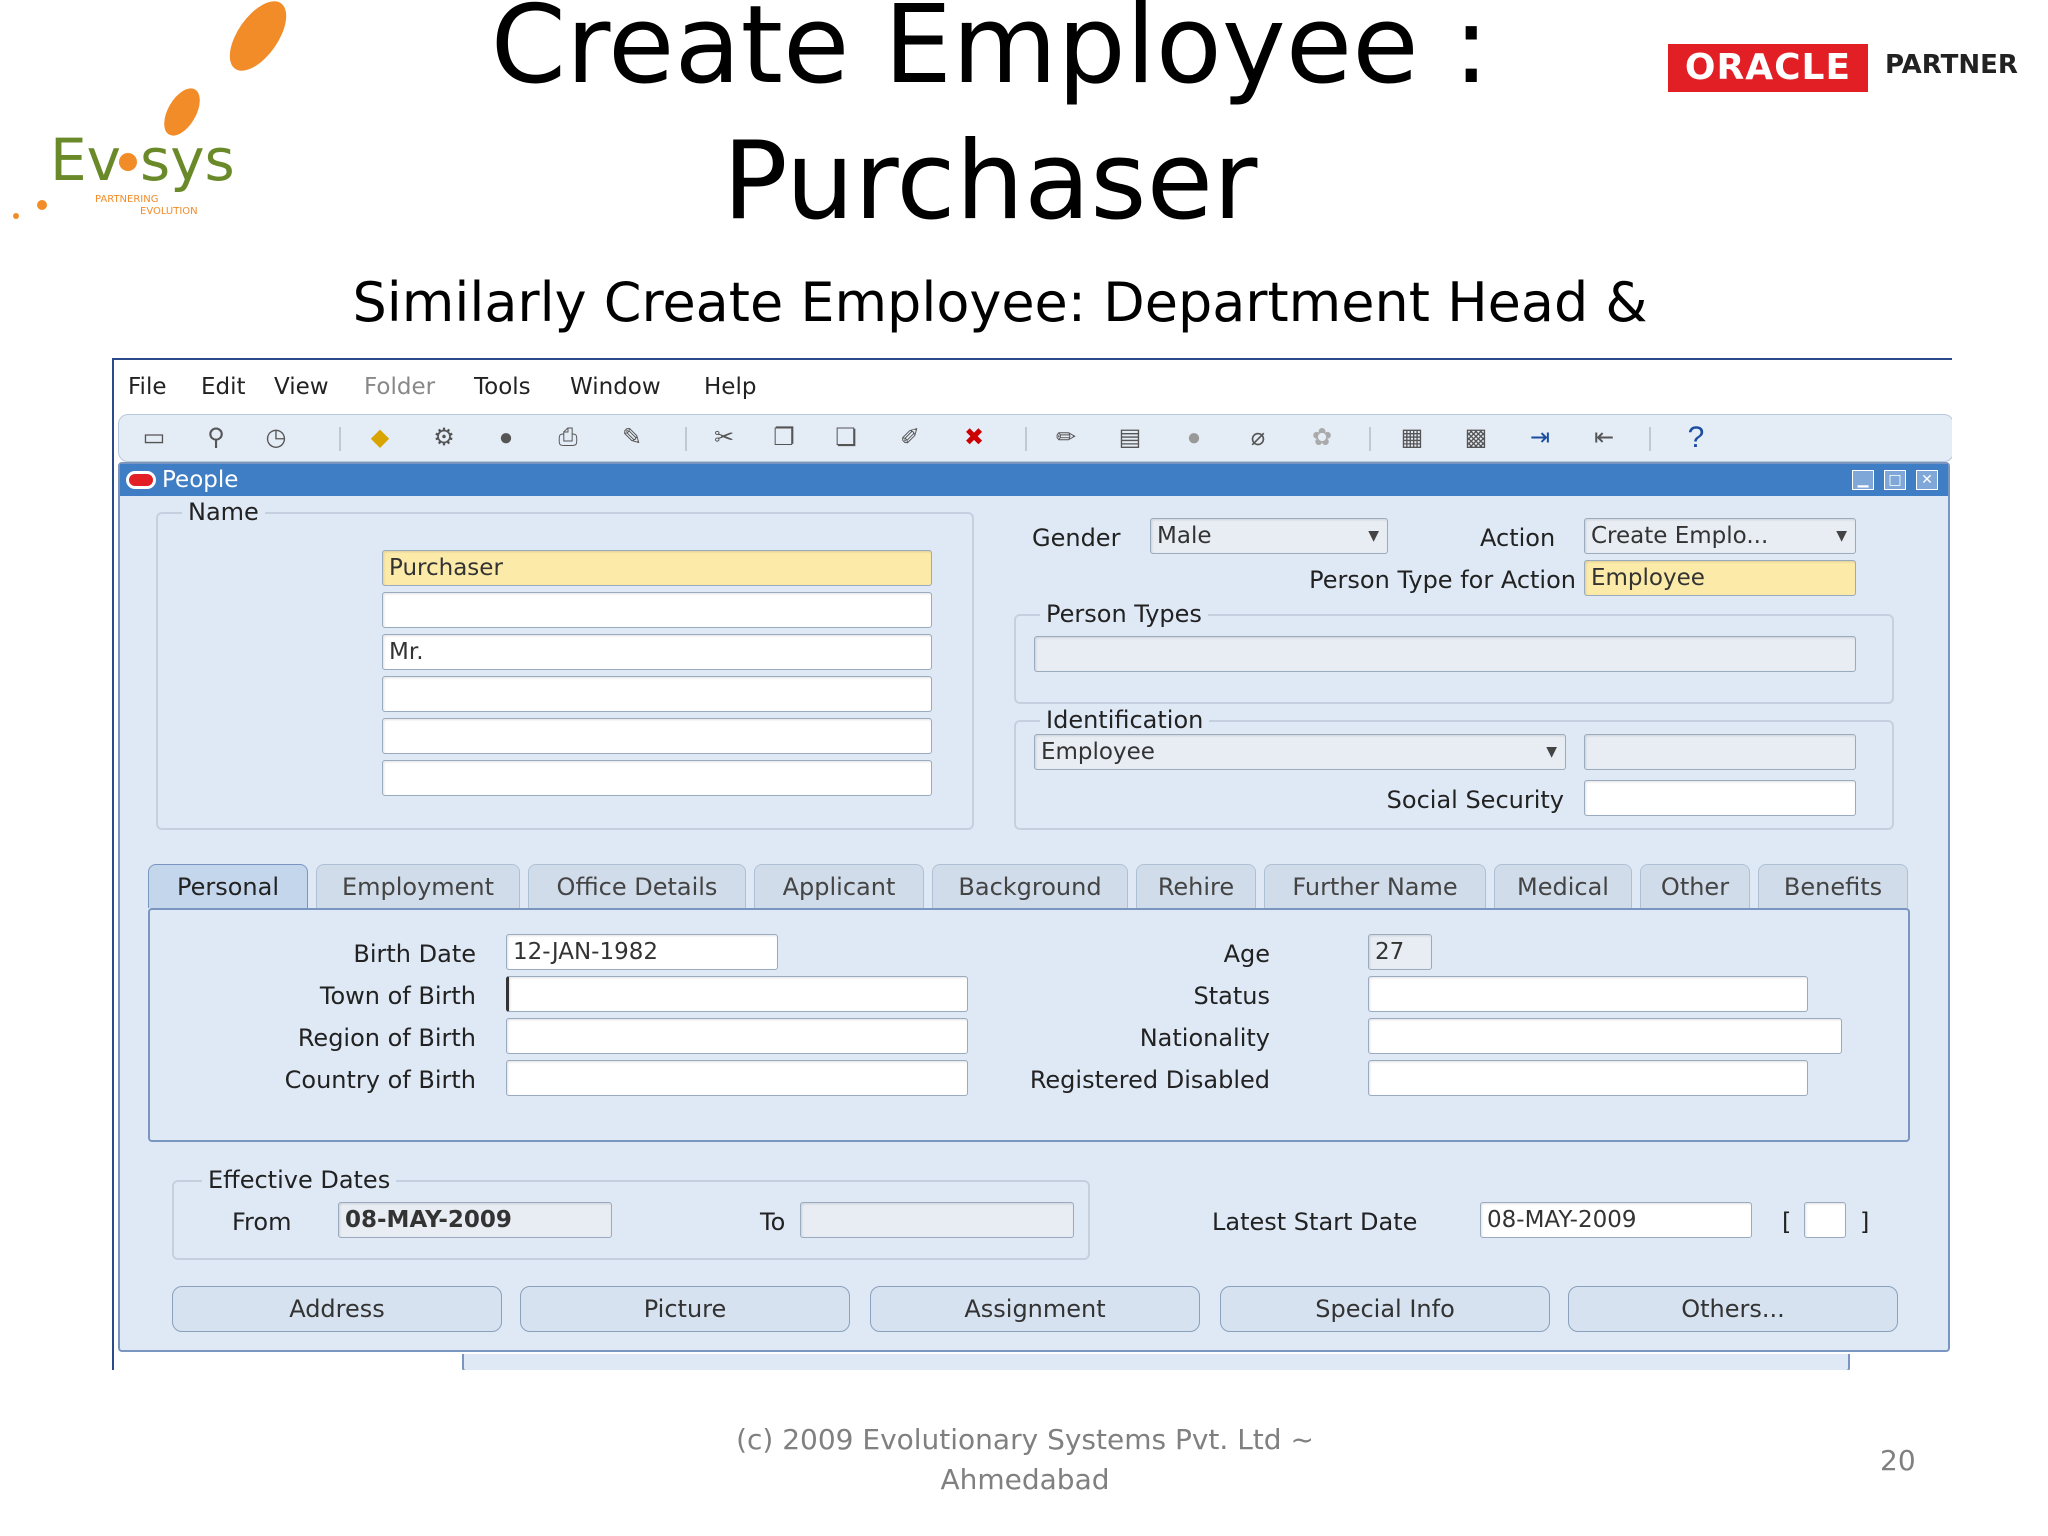 This screenshot has width=2048, height=1536. Describe the element at coordinates (399, 387) in the screenshot. I see `menu-folder: Folder` at that location.